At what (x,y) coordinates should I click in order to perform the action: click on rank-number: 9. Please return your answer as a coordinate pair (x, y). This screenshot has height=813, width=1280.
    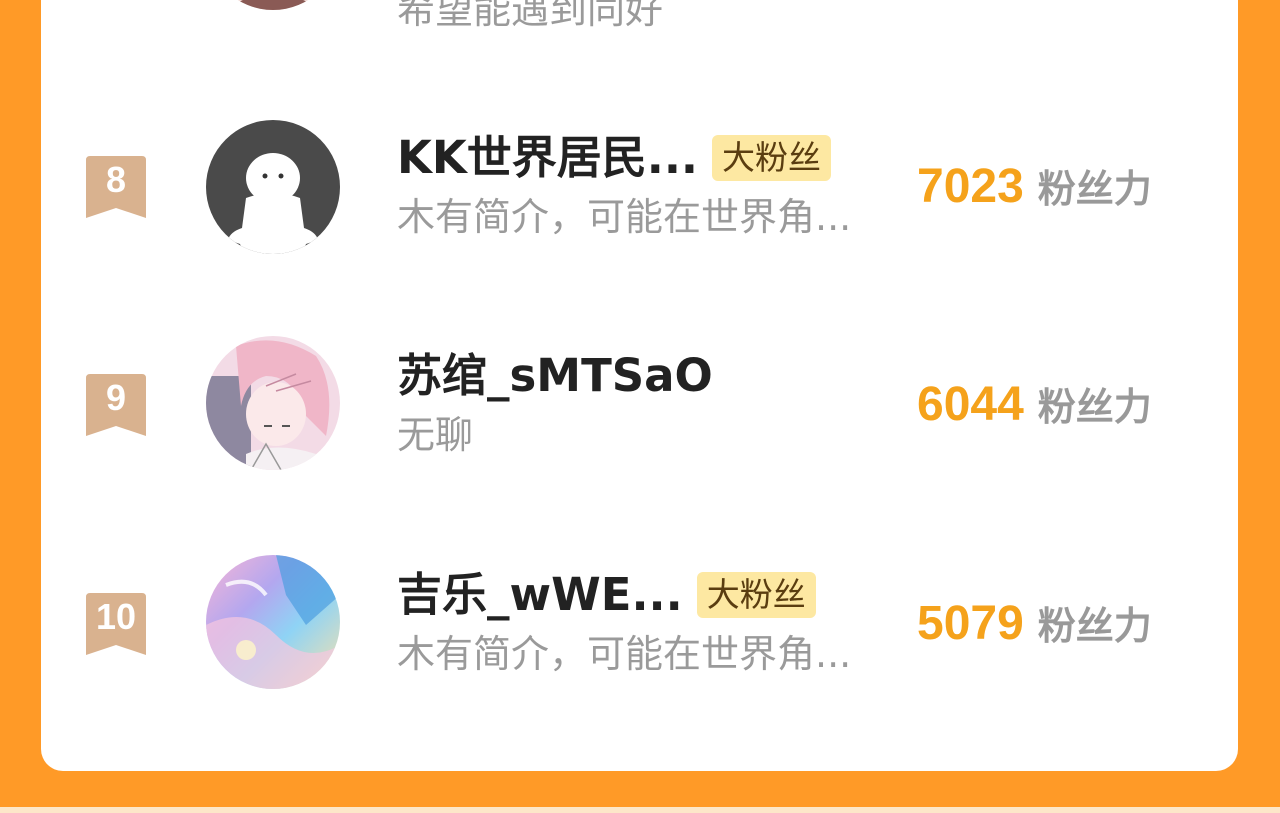
    Looking at the image, I should click on (116, 397).